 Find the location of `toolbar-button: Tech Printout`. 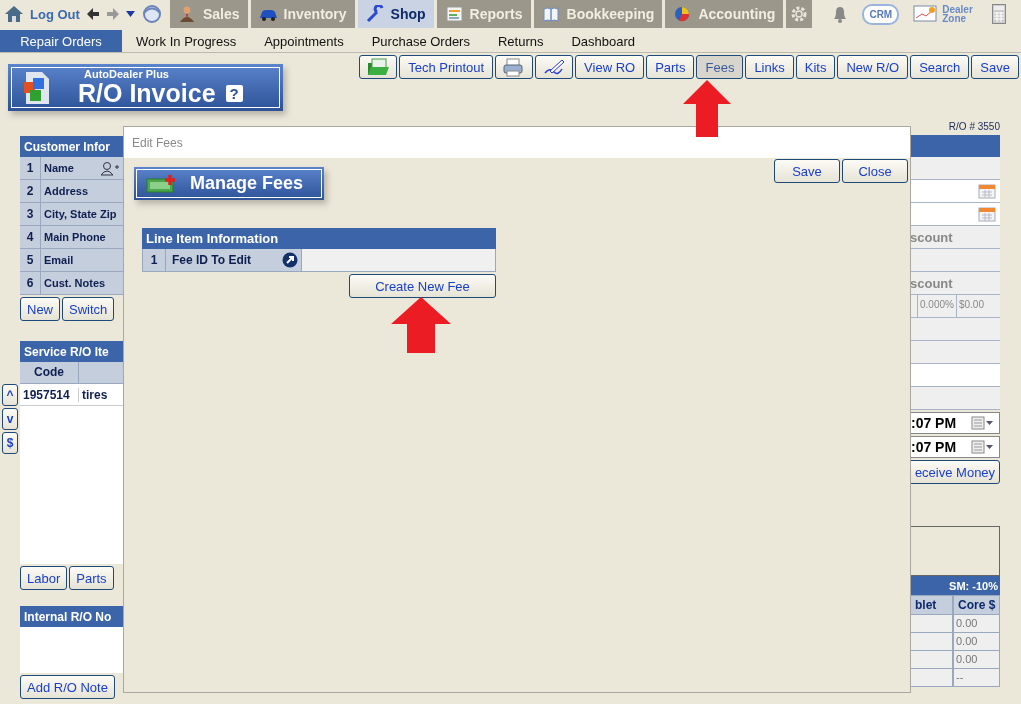

toolbar-button: Tech Printout is located at coordinates (446, 67).